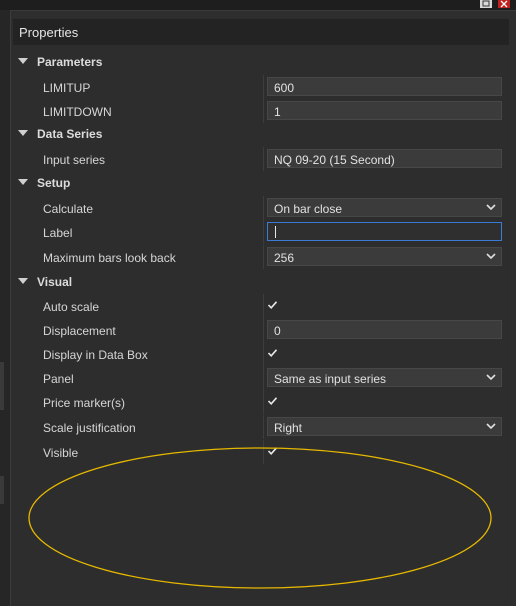 The image size is (516, 606). What do you see at coordinates (260, 354) in the screenshot?
I see `property-row-display-data-box: Display in Data Box` at bounding box center [260, 354].